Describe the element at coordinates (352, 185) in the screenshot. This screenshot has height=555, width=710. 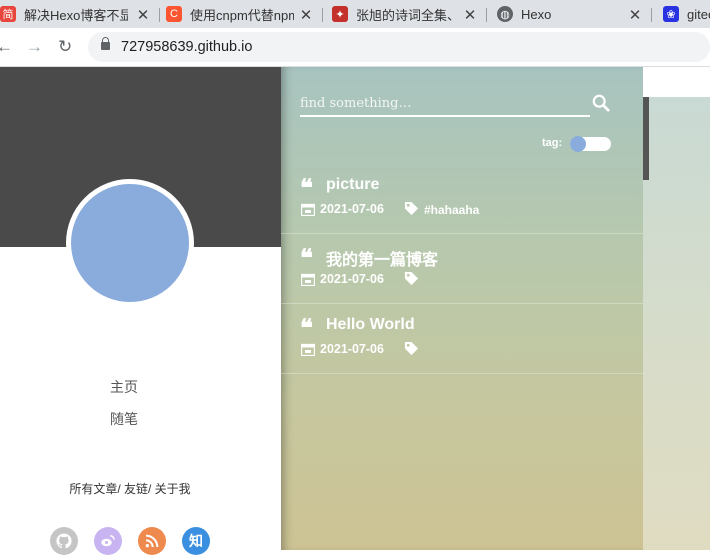
I see `post-title: picture` at that location.